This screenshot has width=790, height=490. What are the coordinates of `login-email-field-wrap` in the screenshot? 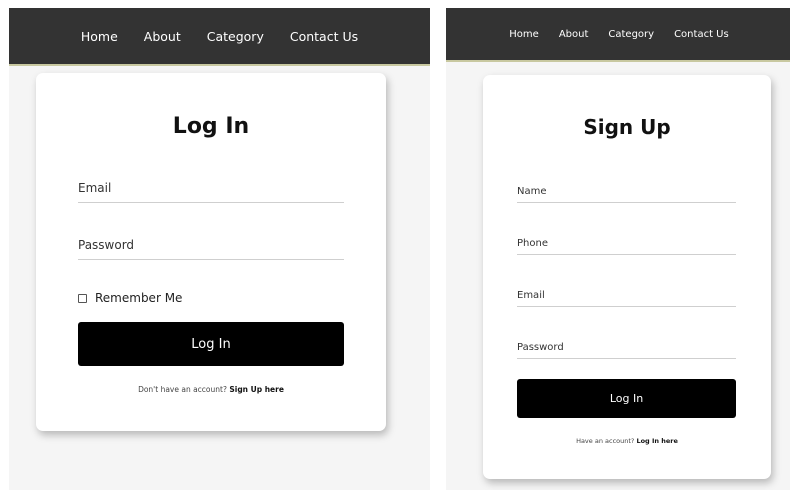 It's located at (211, 189).